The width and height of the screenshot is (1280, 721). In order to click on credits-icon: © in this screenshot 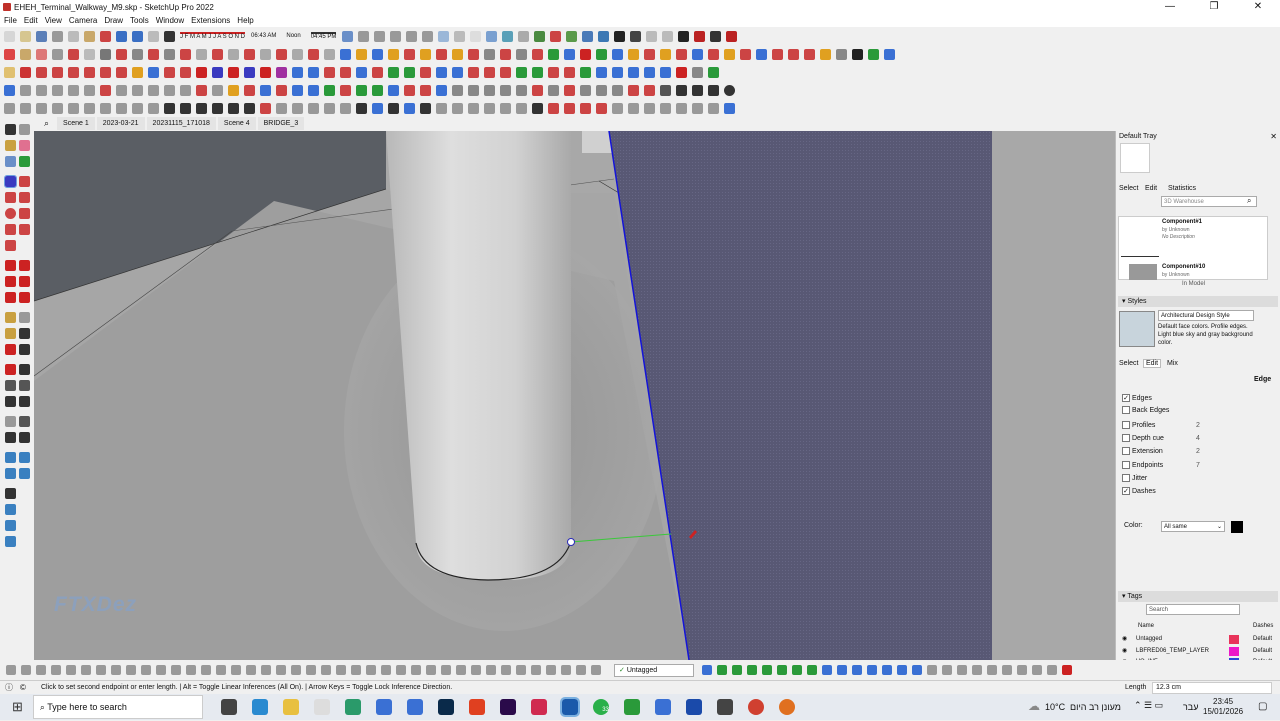, I will do `click(23, 687)`.